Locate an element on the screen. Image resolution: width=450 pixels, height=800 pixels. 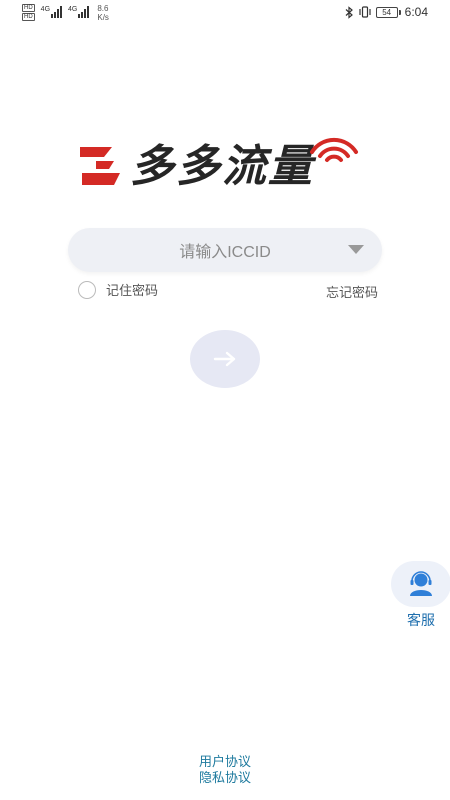
logo-text: 多多流量 is located at coordinates (222, 166).